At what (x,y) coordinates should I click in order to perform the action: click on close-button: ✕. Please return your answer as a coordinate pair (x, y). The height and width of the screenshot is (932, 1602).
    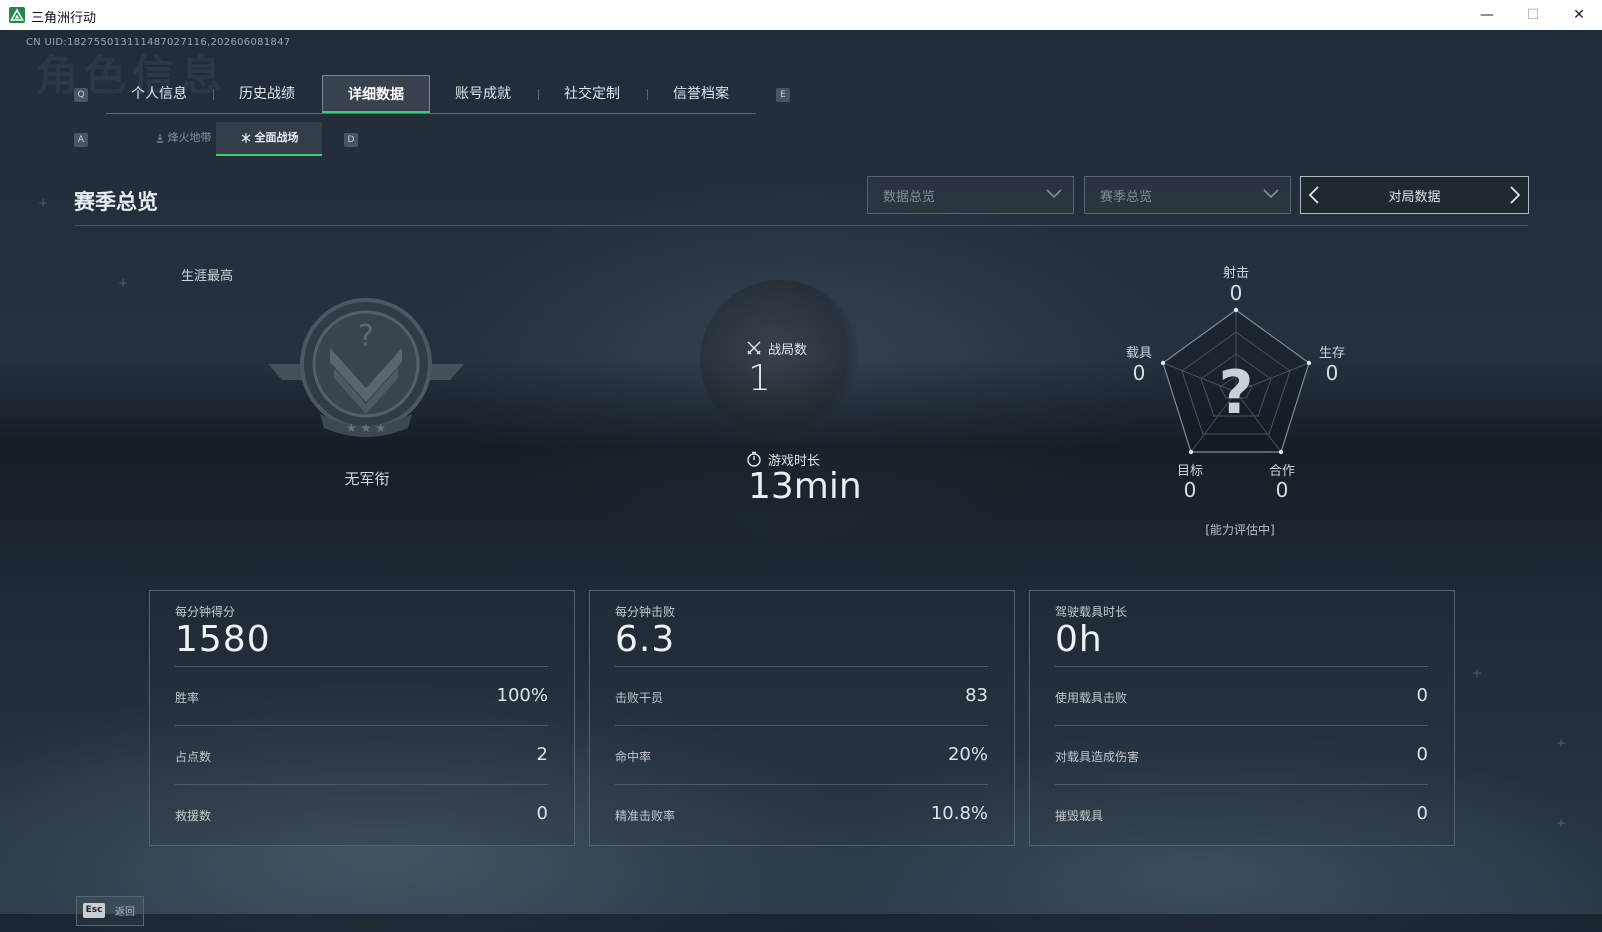
    Looking at the image, I should click on (1579, 15).